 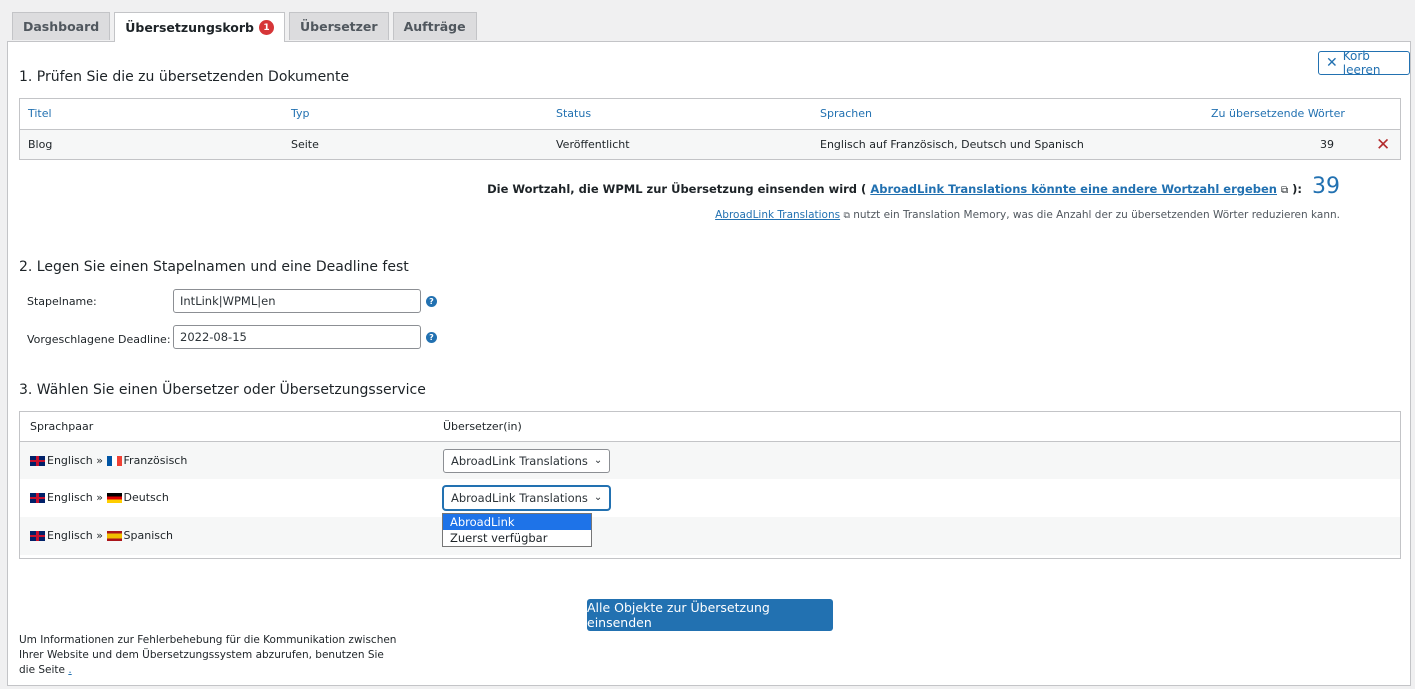 What do you see at coordinates (339, 26) in the screenshot?
I see `tab-translators: Übersetzer` at bounding box center [339, 26].